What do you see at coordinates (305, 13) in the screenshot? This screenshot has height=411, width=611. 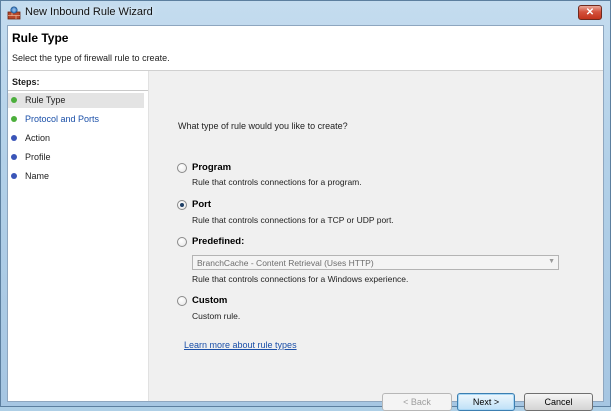 I see `title-bar: New Inbound Rule Wizard ✕` at bounding box center [305, 13].